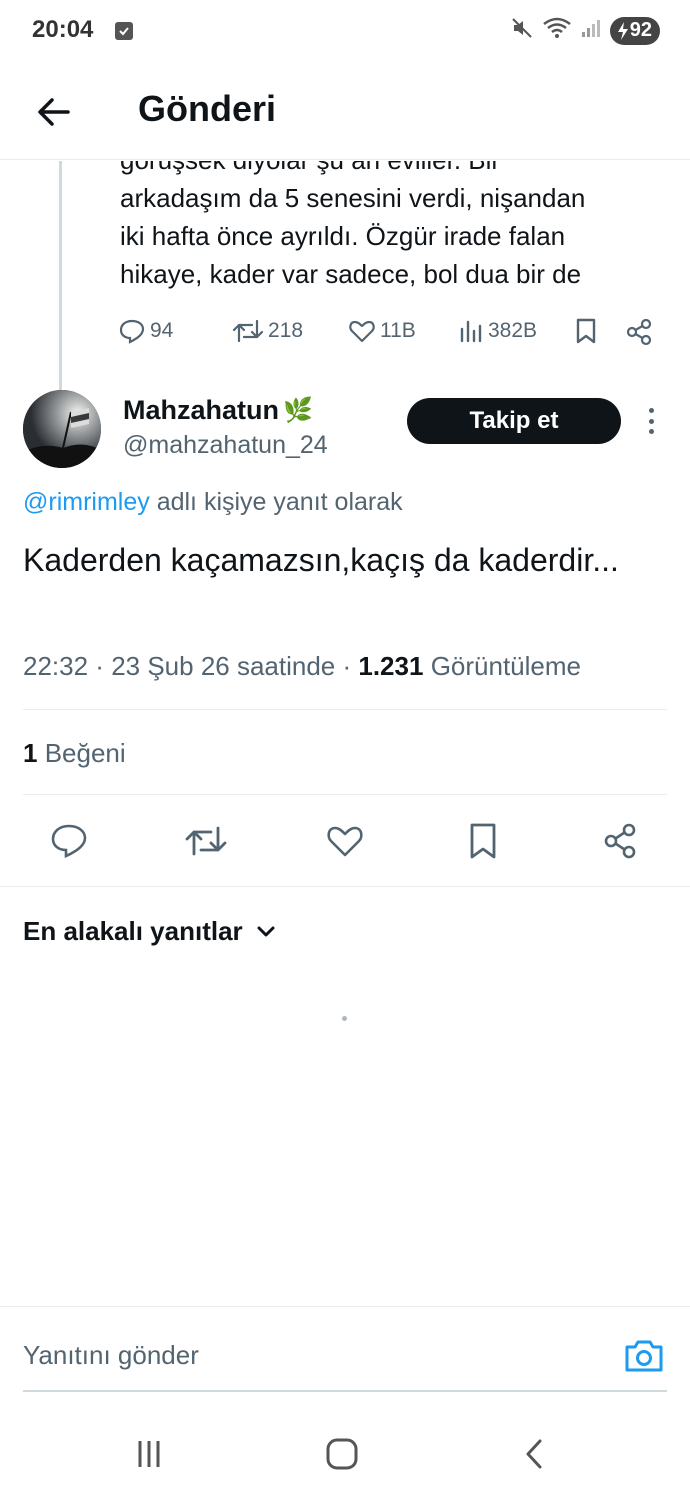 This screenshot has height=1495, width=690. What do you see at coordinates (651, 421) in the screenshot?
I see `more-options-icon` at bounding box center [651, 421].